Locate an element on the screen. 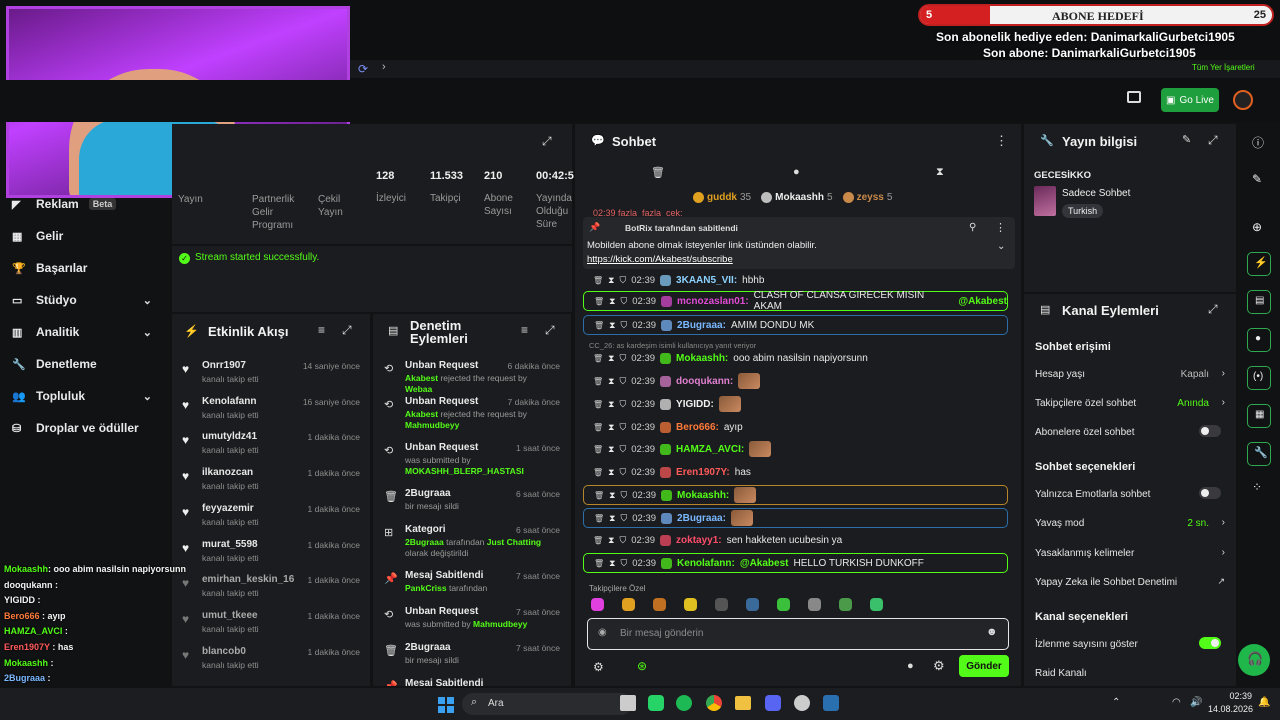  emote-7-icon is located at coordinates (814, 604).